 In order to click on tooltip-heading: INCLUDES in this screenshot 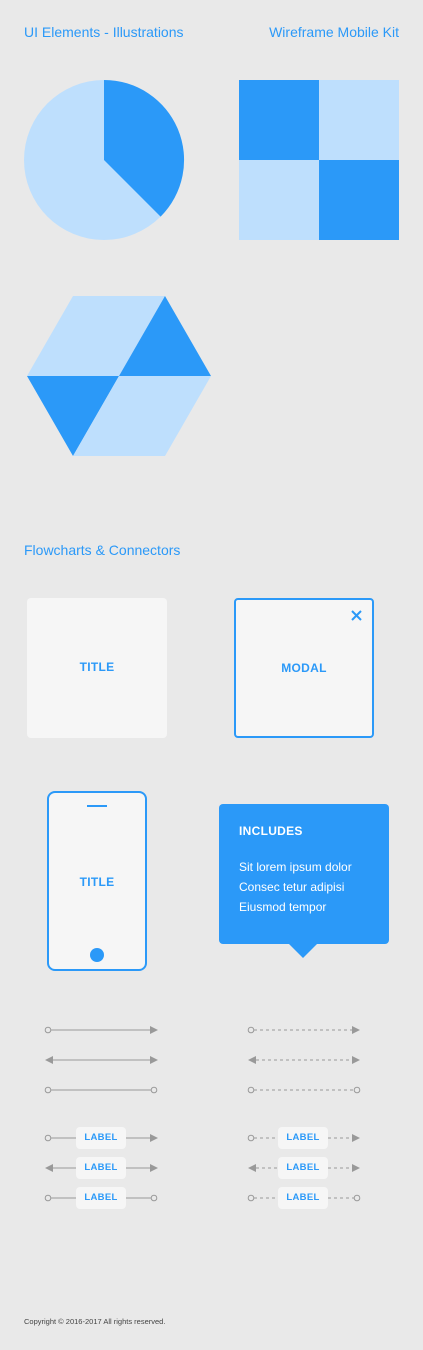, I will do `click(271, 831)`.